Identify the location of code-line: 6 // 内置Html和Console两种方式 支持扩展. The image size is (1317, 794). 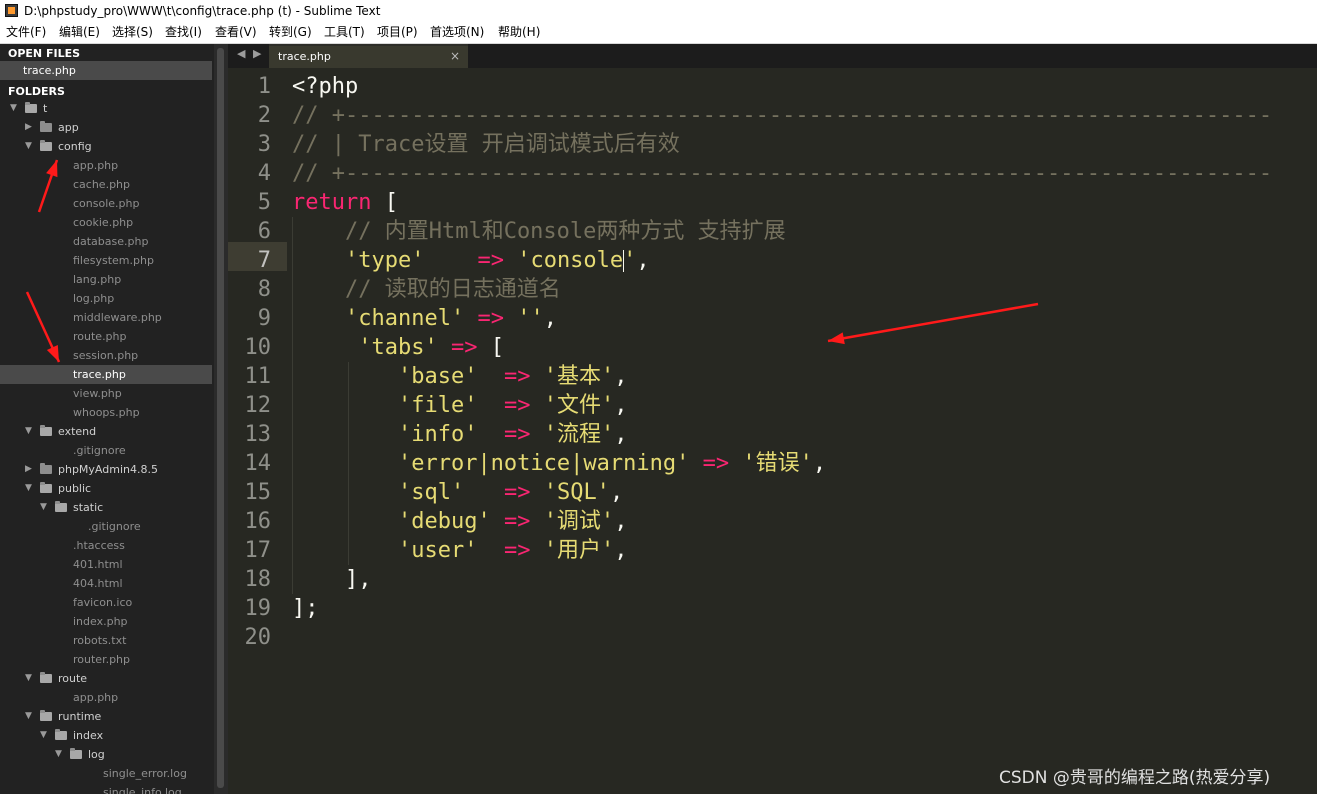
(772, 231).